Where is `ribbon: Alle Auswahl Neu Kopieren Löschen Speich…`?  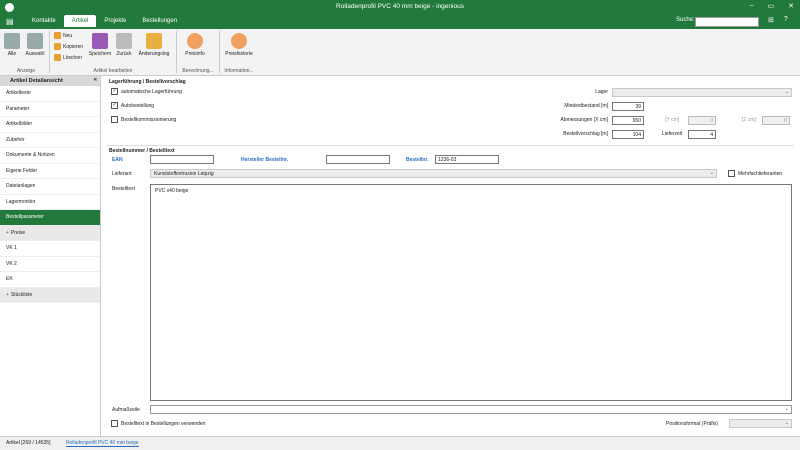 ribbon: Alle Auswahl Neu Kopieren Löschen Speich… is located at coordinates (400, 52).